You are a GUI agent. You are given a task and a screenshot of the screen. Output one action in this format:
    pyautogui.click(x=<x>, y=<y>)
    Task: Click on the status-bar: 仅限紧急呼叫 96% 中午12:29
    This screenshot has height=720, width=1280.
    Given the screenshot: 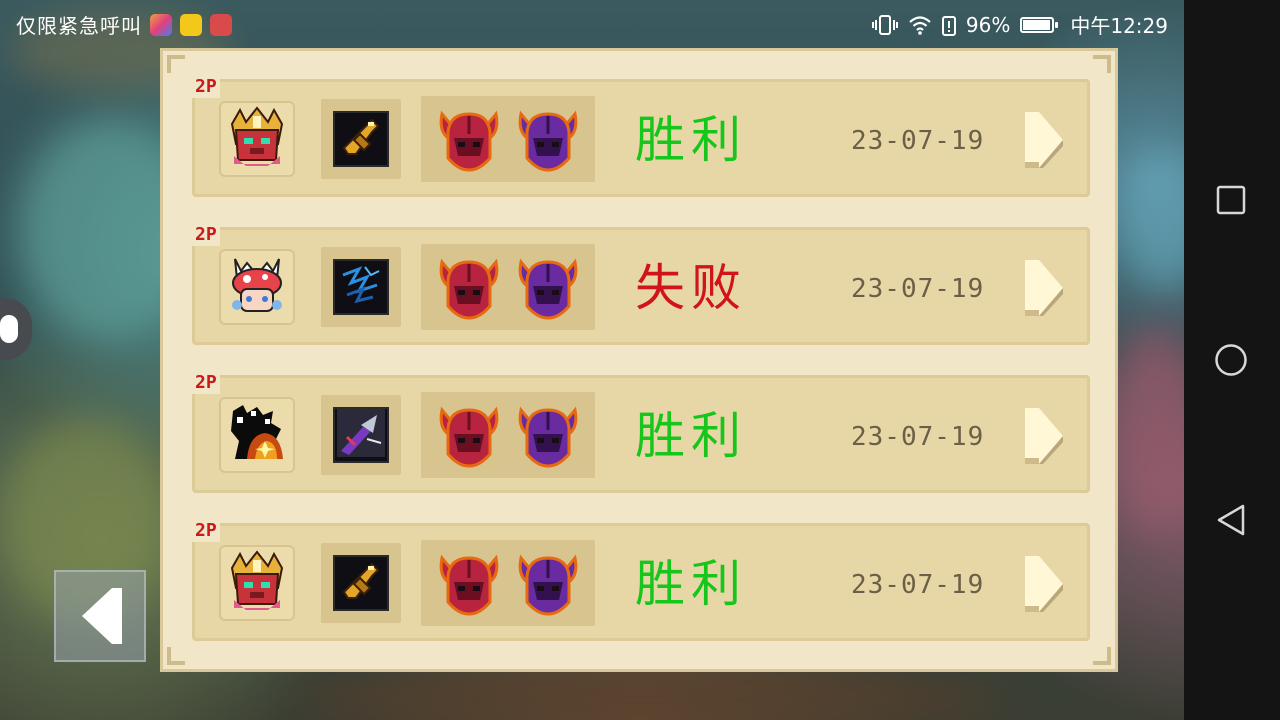 What is the action you would take?
    pyautogui.click(x=590, y=24)
    